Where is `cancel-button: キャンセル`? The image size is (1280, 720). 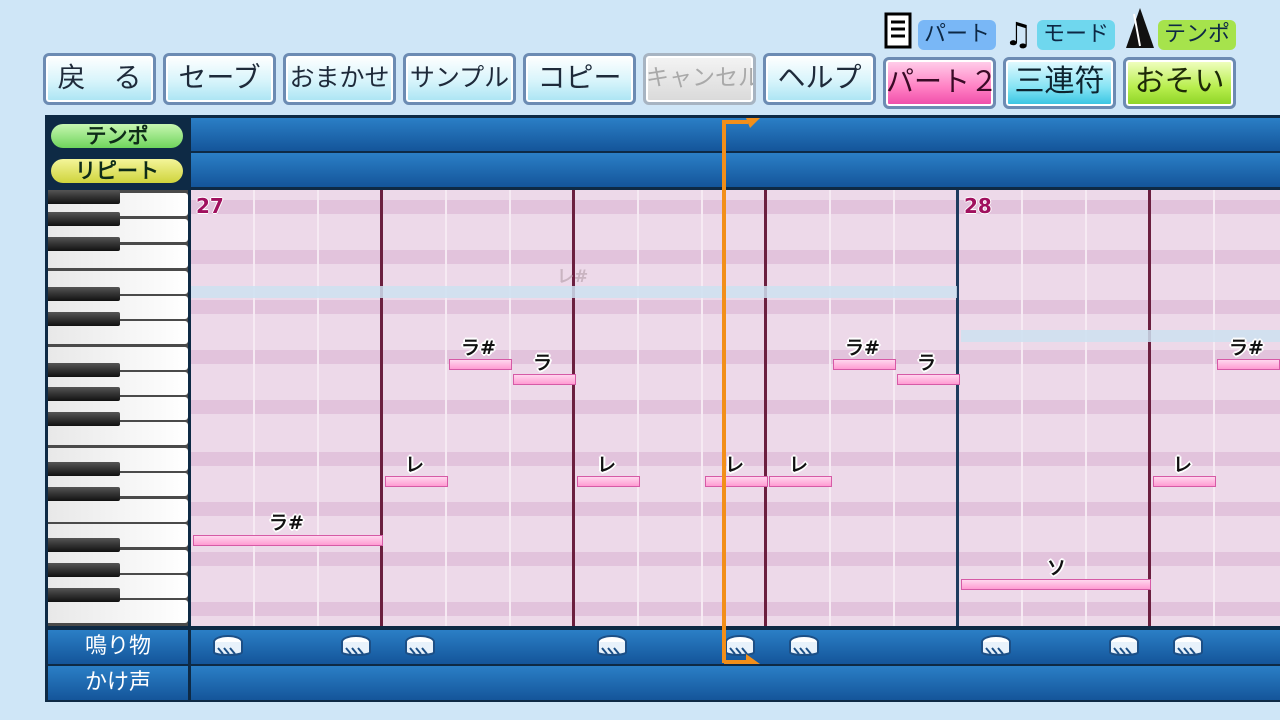 cancel-button: キャンセル is located at coordinates (699, 79).